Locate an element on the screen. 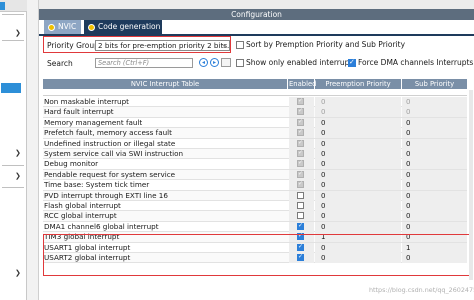  priority-group-label: Priority Group is located at coordinates (73, 45).